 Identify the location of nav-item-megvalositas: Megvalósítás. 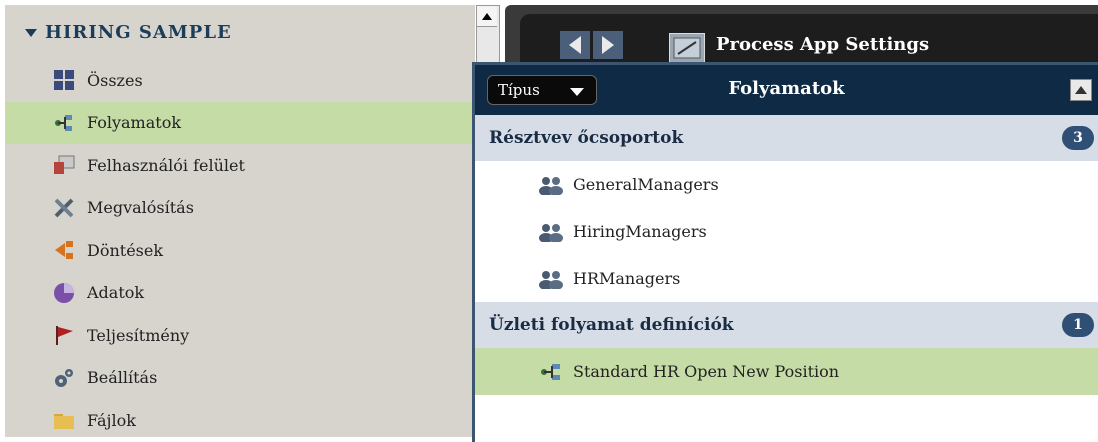
(240, 208).